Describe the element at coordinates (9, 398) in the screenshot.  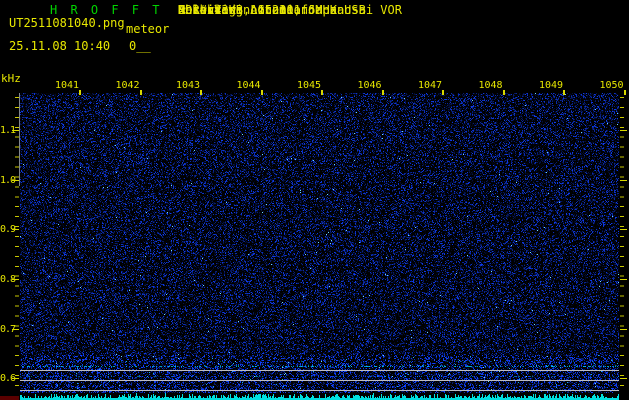
I see `level-legend-bar` at that location.